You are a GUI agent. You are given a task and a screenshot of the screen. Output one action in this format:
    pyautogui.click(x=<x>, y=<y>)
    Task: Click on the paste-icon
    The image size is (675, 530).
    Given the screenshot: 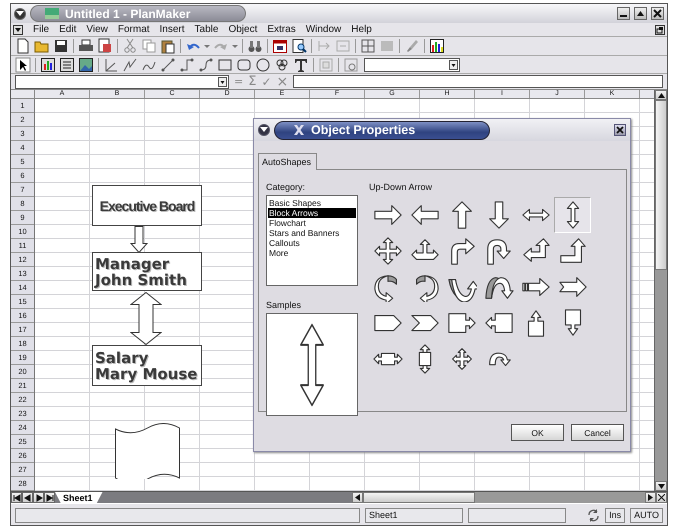 What is the action you would take?
    pyautogui.click(x=168, y=46)
    